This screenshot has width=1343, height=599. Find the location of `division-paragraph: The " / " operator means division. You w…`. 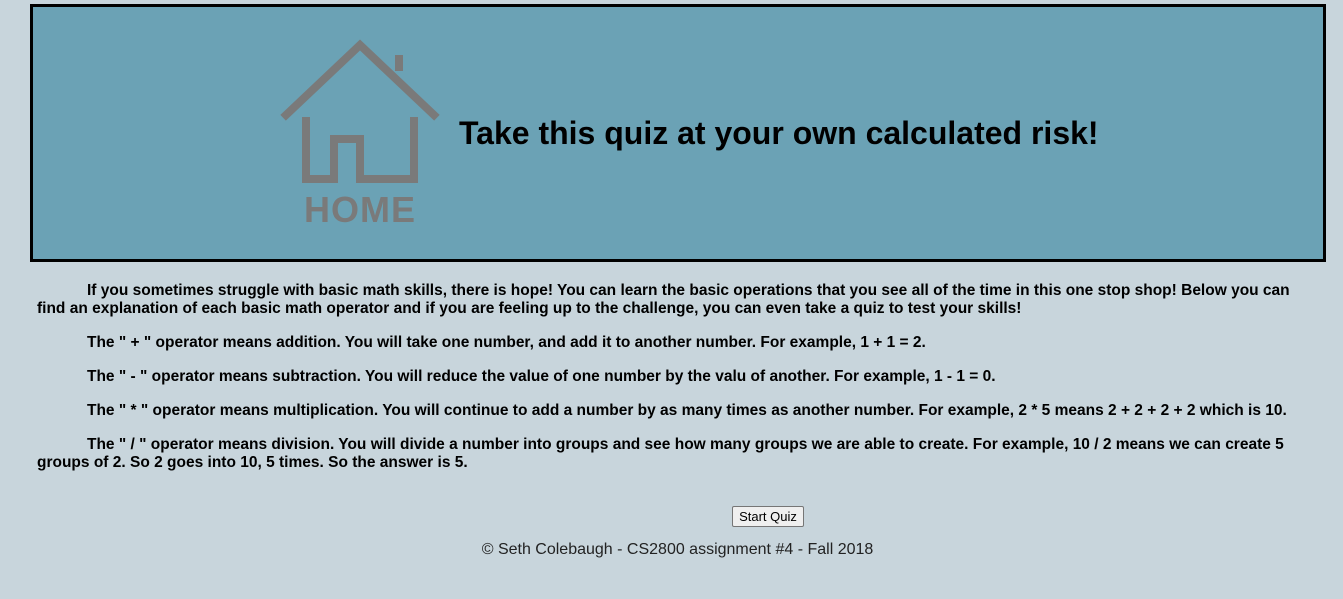

division-paragraph: The " / " operator means division. You w… is located at coordinates (660, 453).